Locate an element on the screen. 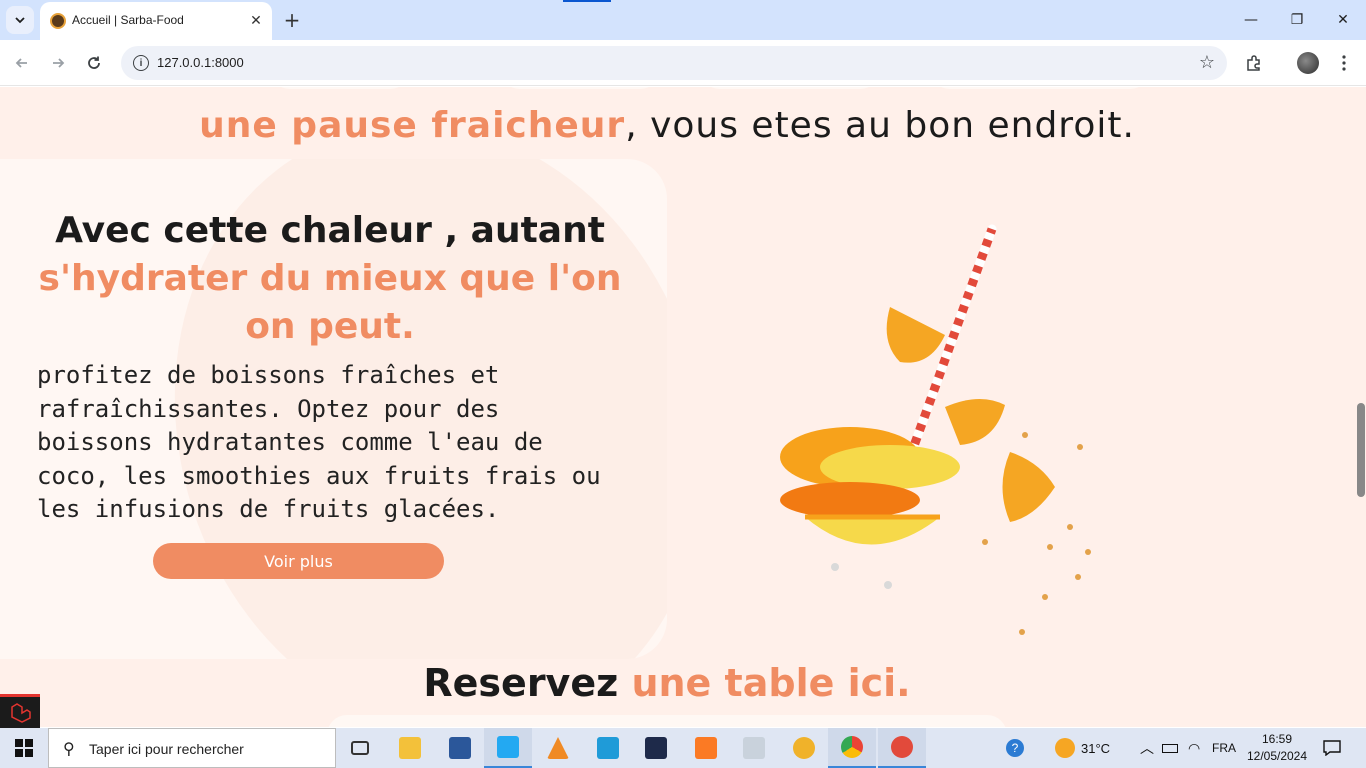 The width and height of the screenshot is (1366, 768). arrow-right-icon is located at coordinates (59, 63).